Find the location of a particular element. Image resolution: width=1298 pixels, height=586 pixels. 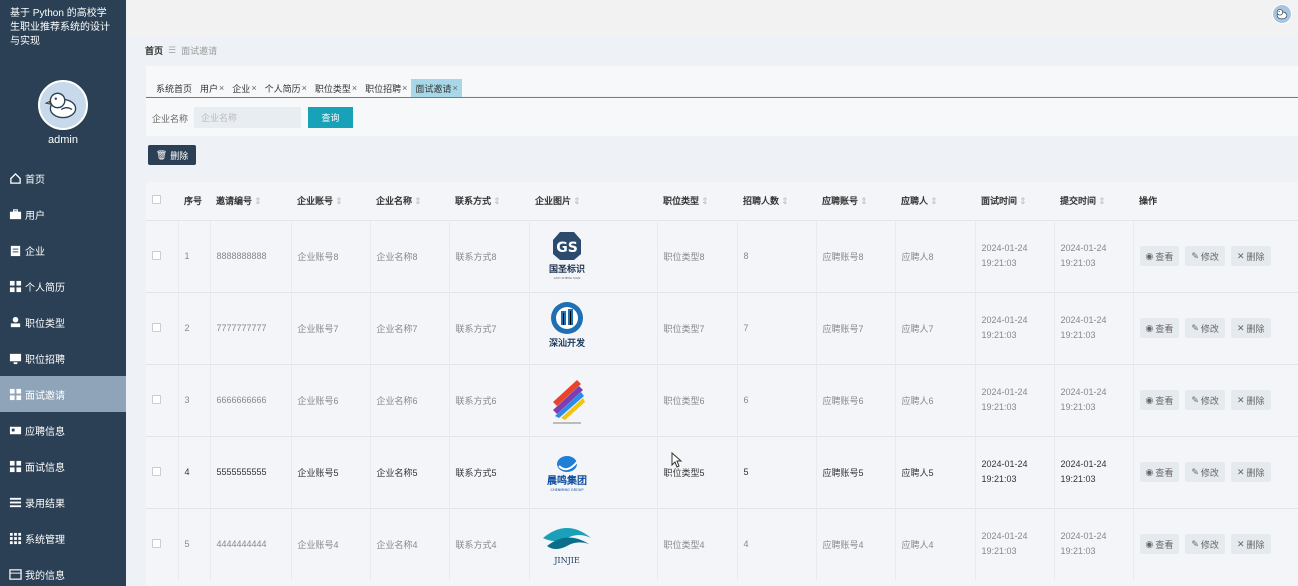

cell-submit_time: 2024-01-24 19:21:03 is located at coordinates (1094, 399).